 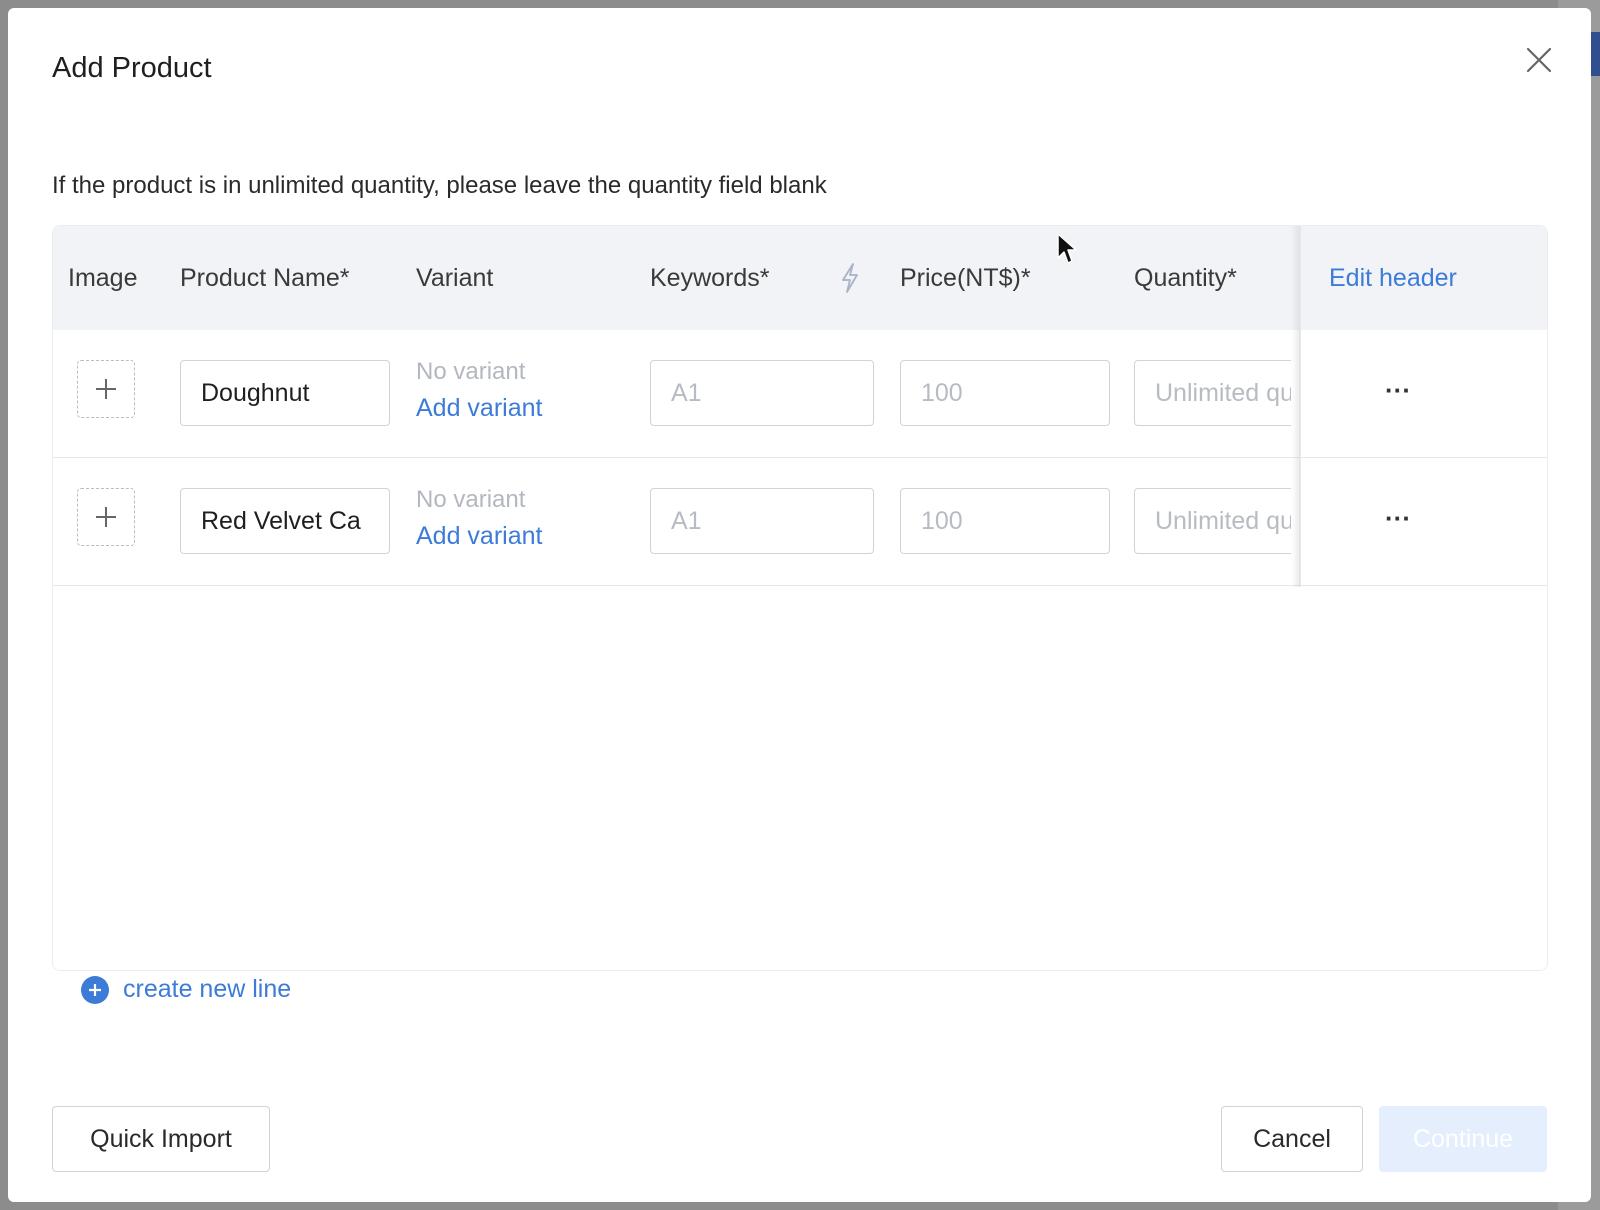 I want to click on header-variant: Variant, so click(x=455, y=277).